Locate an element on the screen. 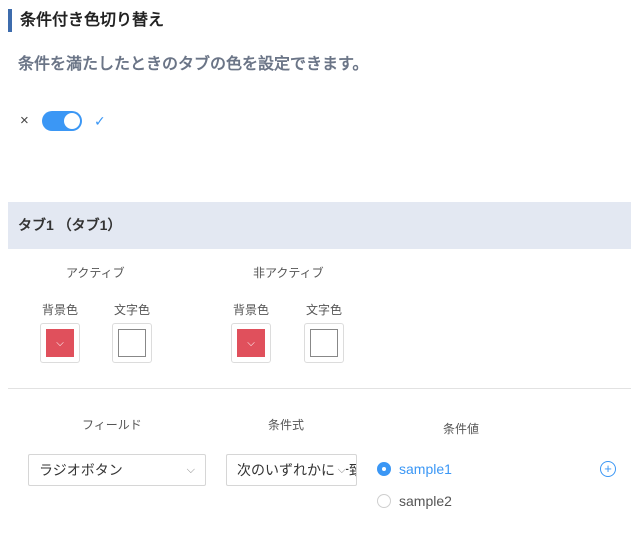  active-group-label: アクティブ is located at coordinates (95, 273).